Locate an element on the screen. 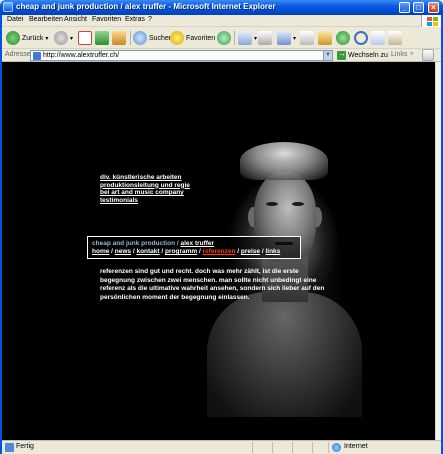  globe-icon is located at coordinates (336, 447).